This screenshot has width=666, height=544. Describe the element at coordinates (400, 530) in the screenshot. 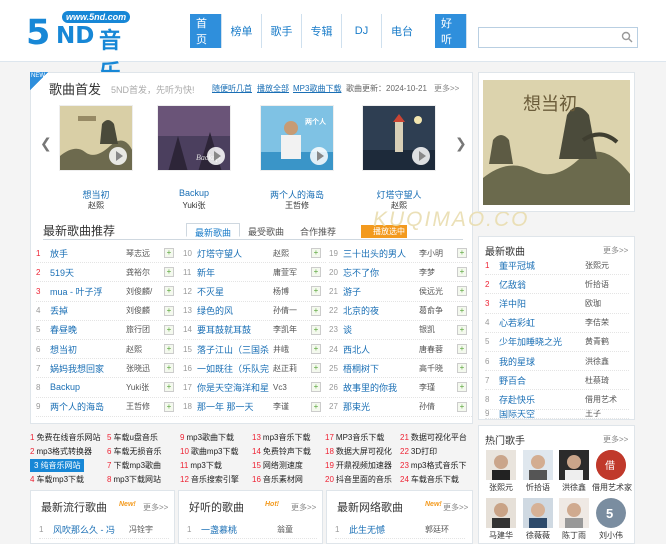

I see `song-row: 1 此生无憾 郭廷环` at that location.